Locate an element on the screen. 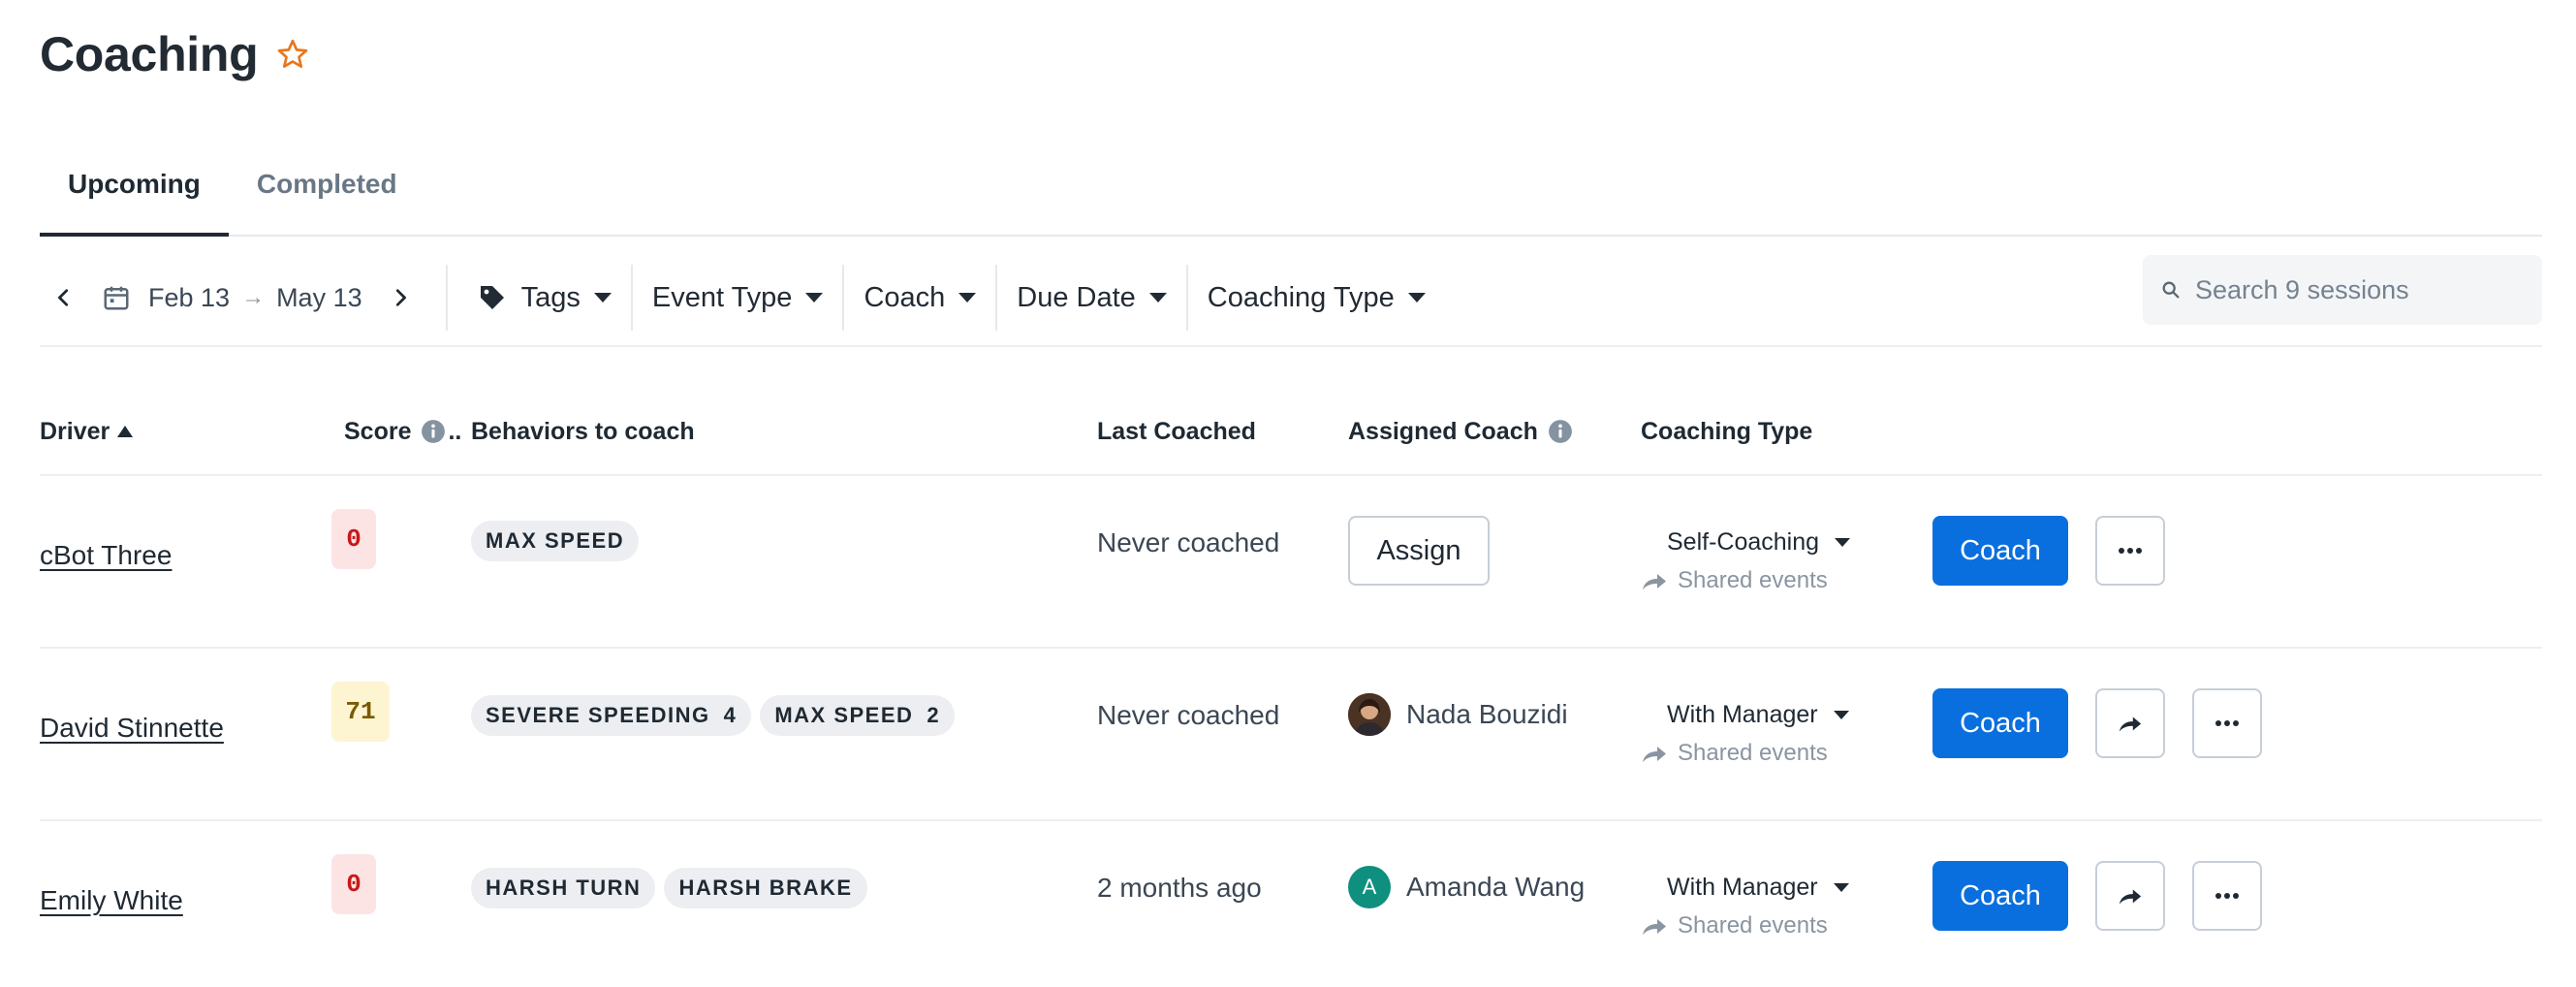 The height and width of the screenshot is (987, 2576). behaviors-cell: HARSH TURN HARSH BRAKE is located at coordinates (673, 888).